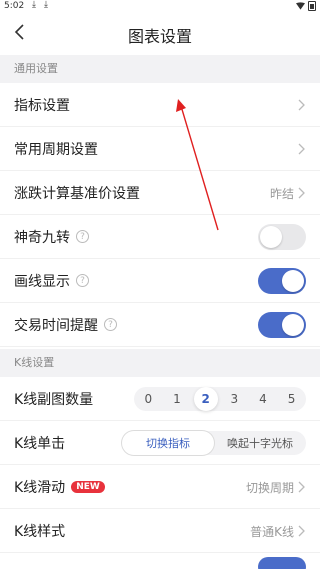 Image resolution: width=320 pixels, height=569 pixels. What do you see at coordinates (40, 531) in the screenshot?
I see `row-label: K线样式` at bounding box center [40, 531].